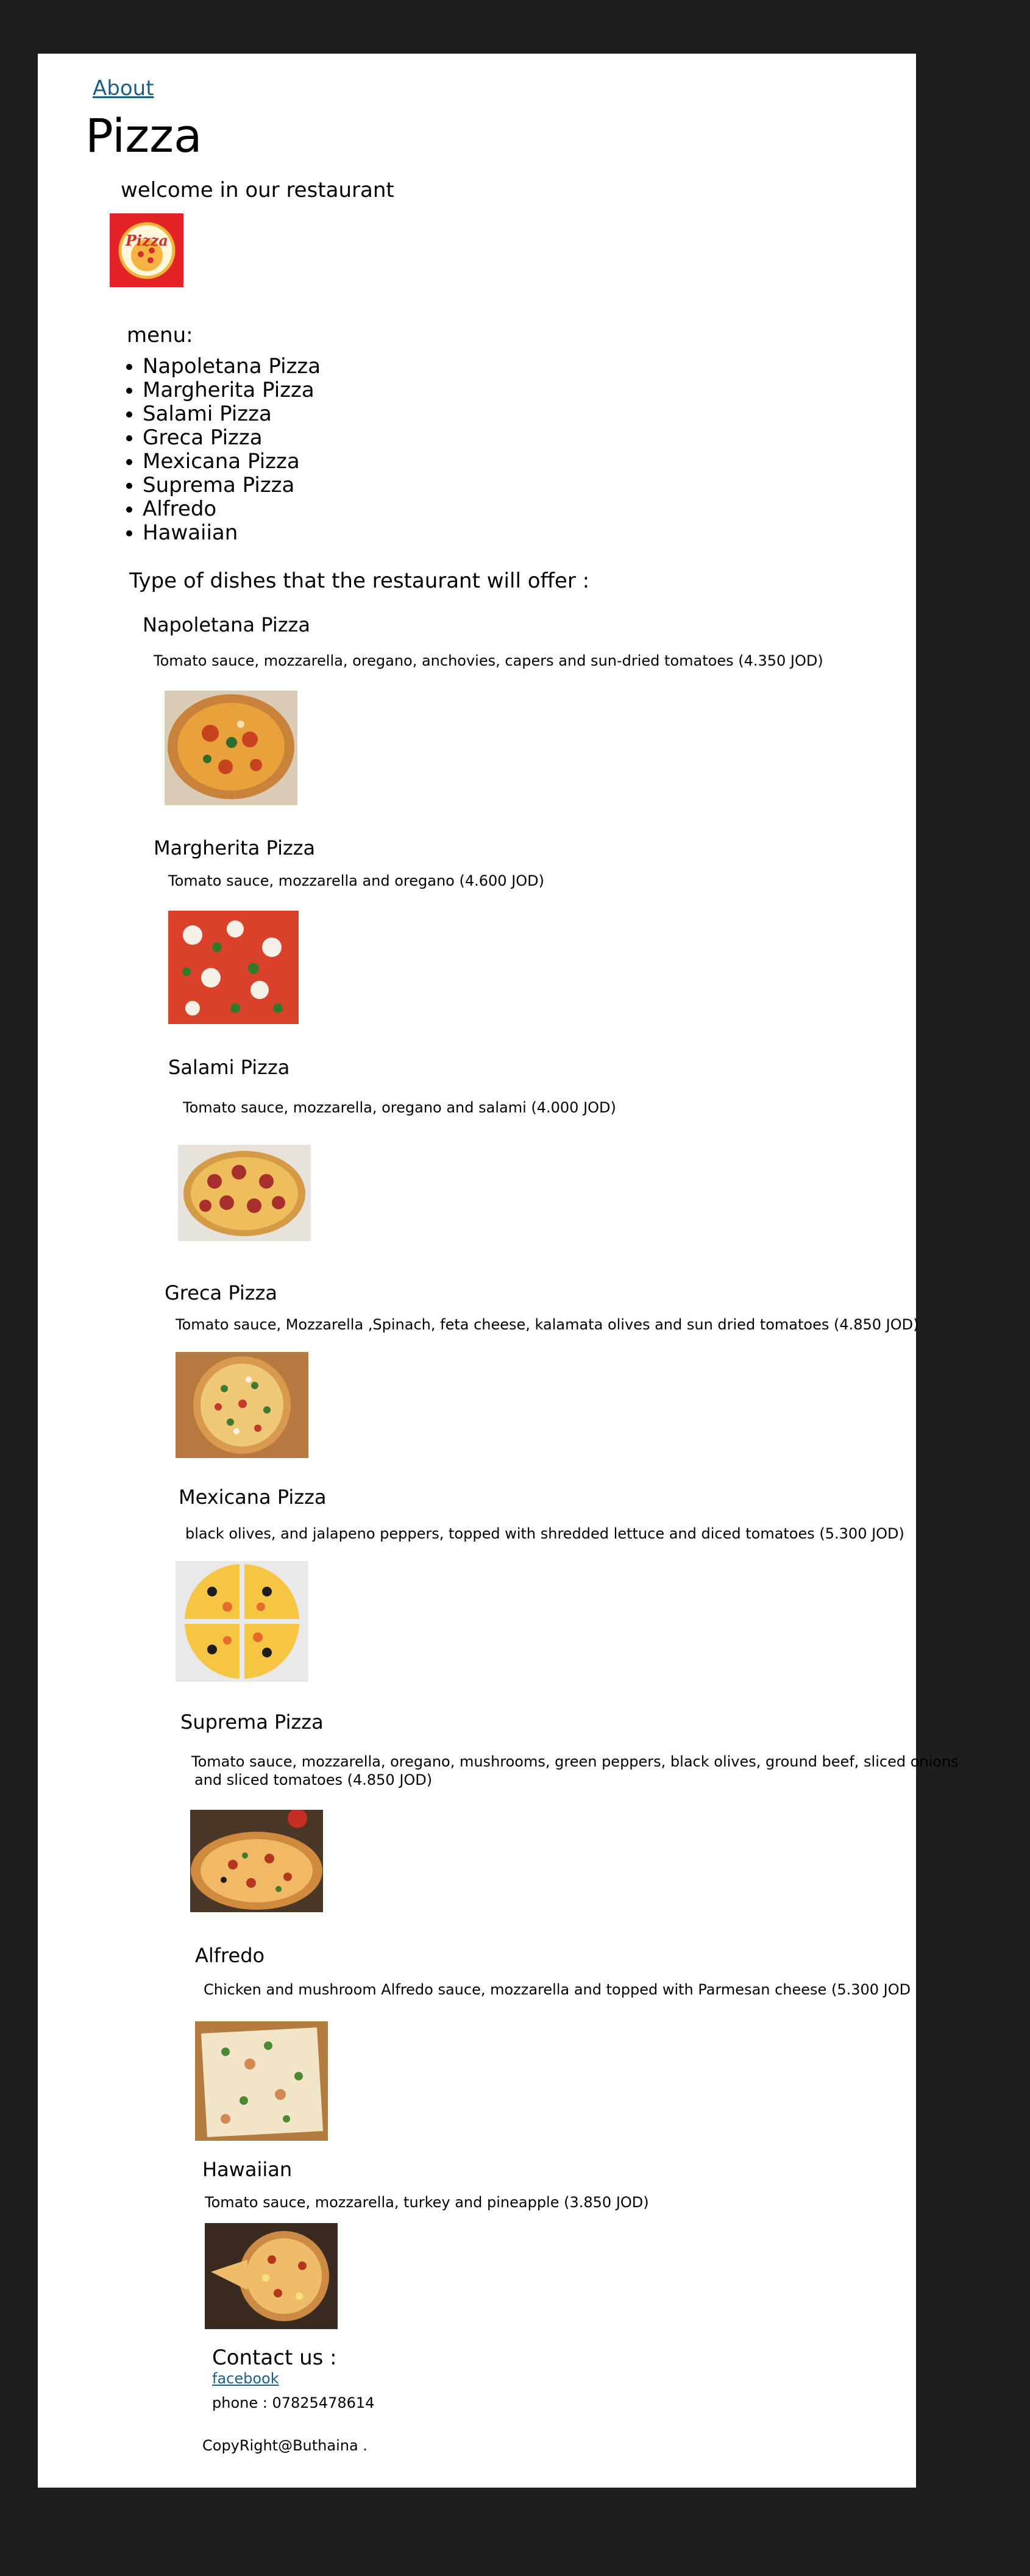  I want to click on dish-name: Hawaiian, so click(247, 2169).